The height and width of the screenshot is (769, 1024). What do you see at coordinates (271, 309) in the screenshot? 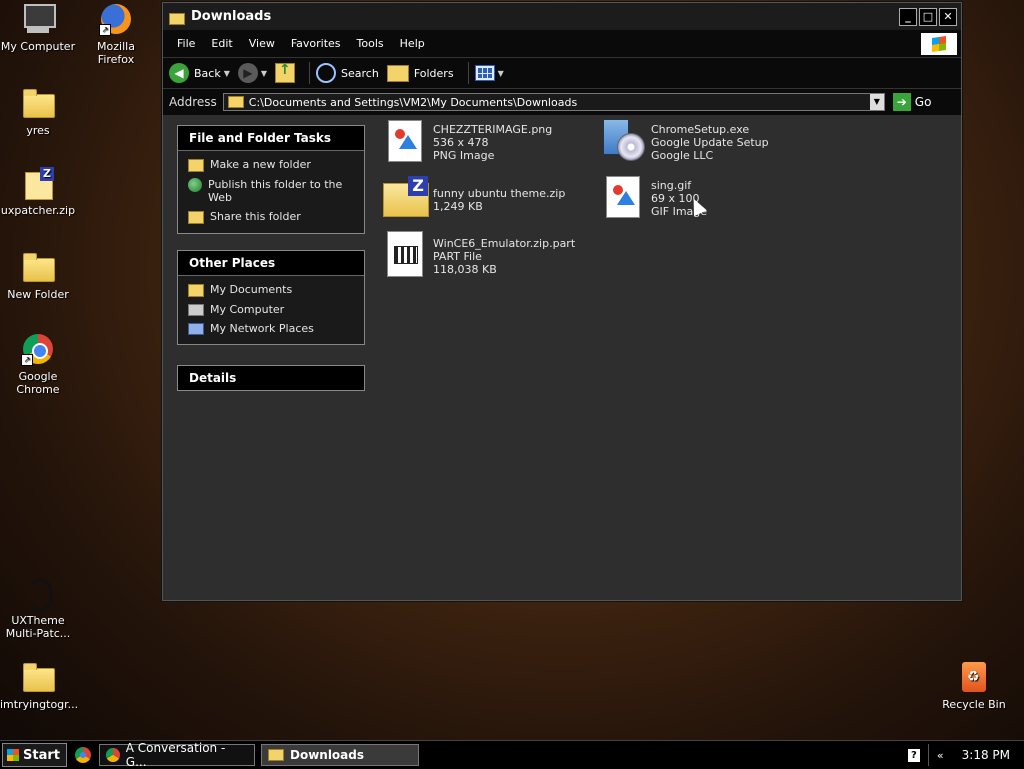
I see `place-my-computer: My Computer` at bounding box center [271, 309].